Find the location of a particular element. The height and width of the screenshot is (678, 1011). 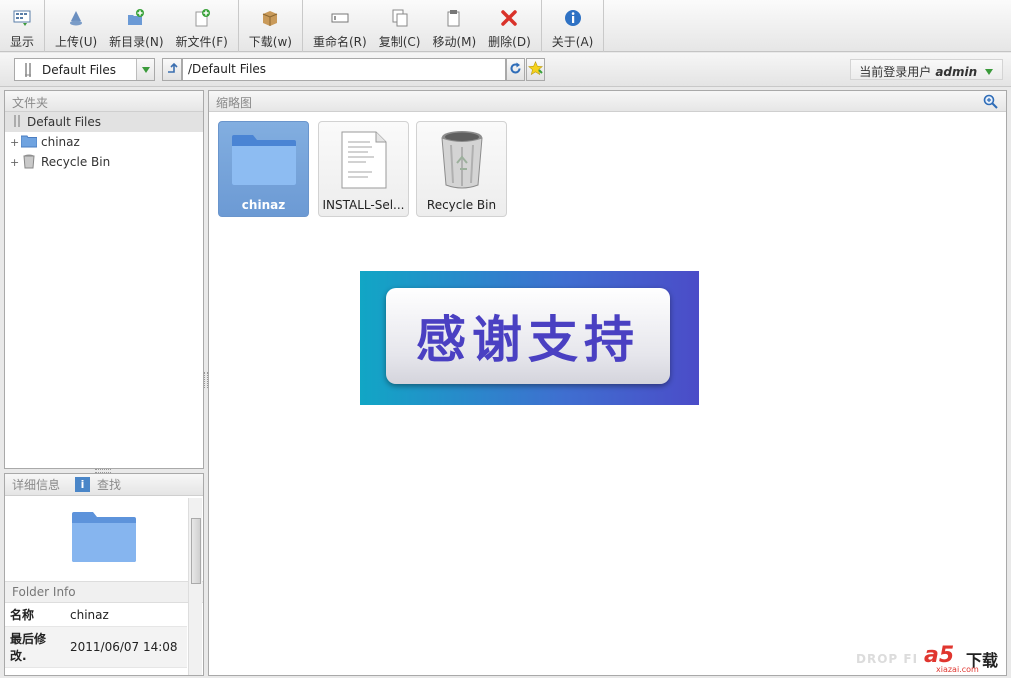

tree-root-item: Default Files is located at coordinates (104, 122).